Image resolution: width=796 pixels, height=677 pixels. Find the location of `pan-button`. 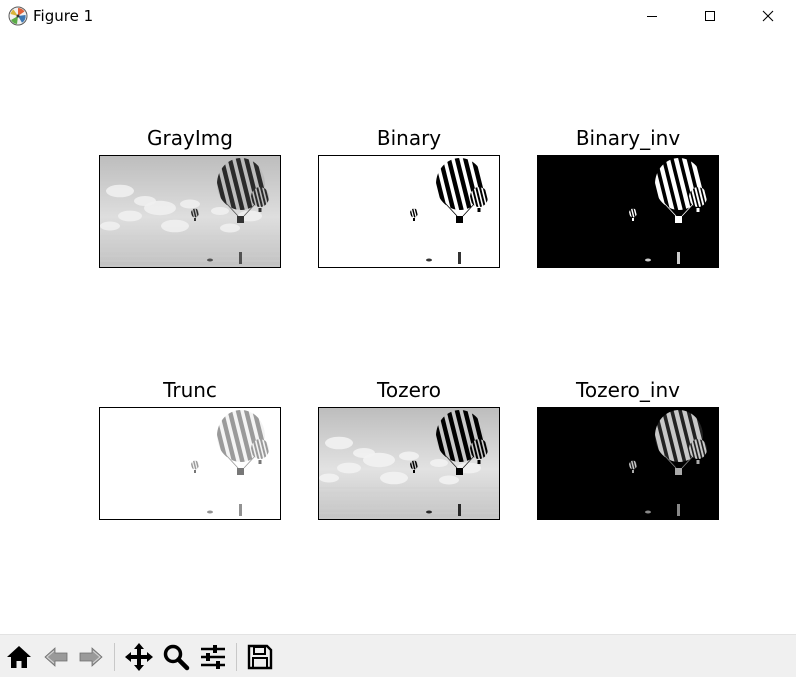

pan-button is located at coordinates (139, 657).